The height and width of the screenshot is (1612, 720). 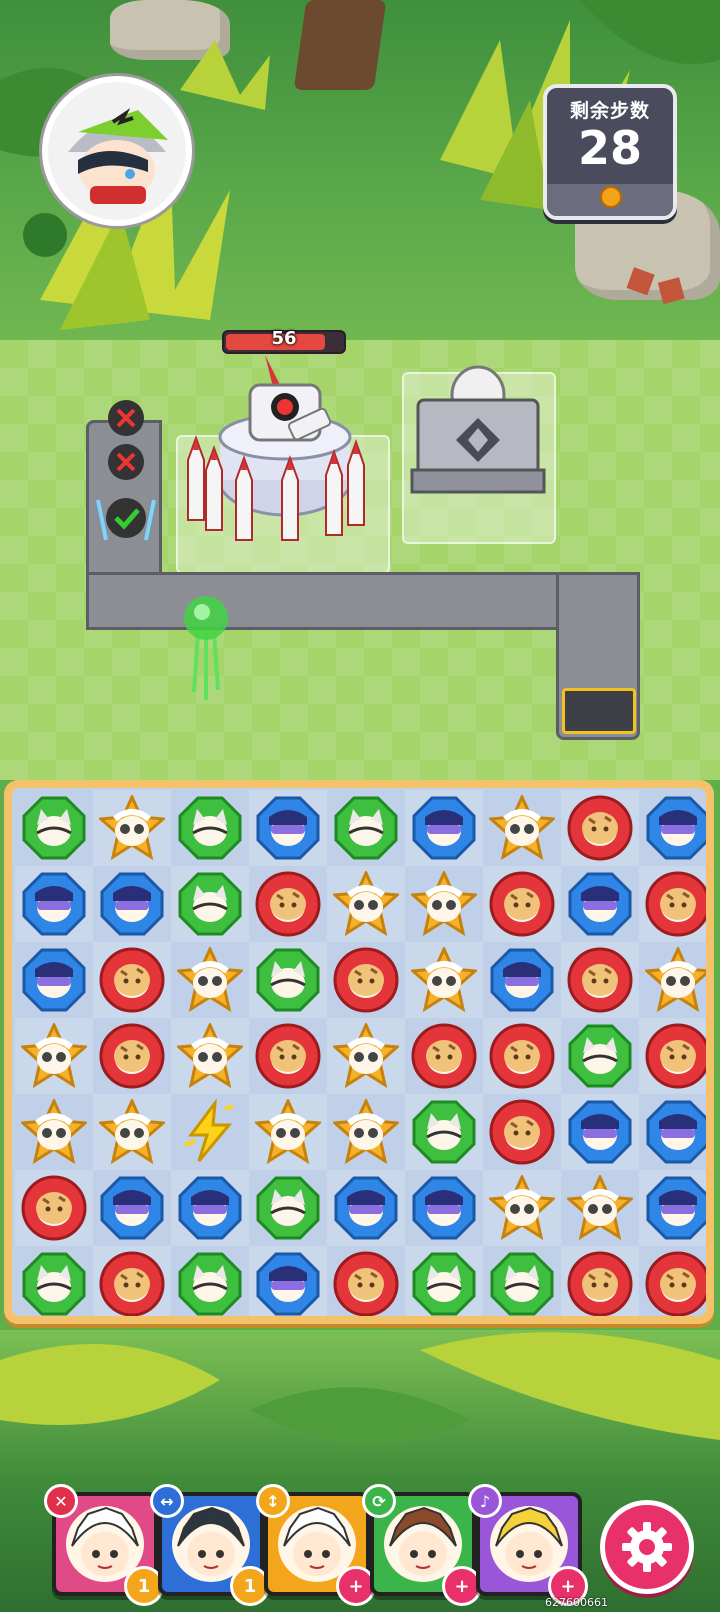 I want to click on team-member-card: ↕ +, so click(x=316, y=1545).